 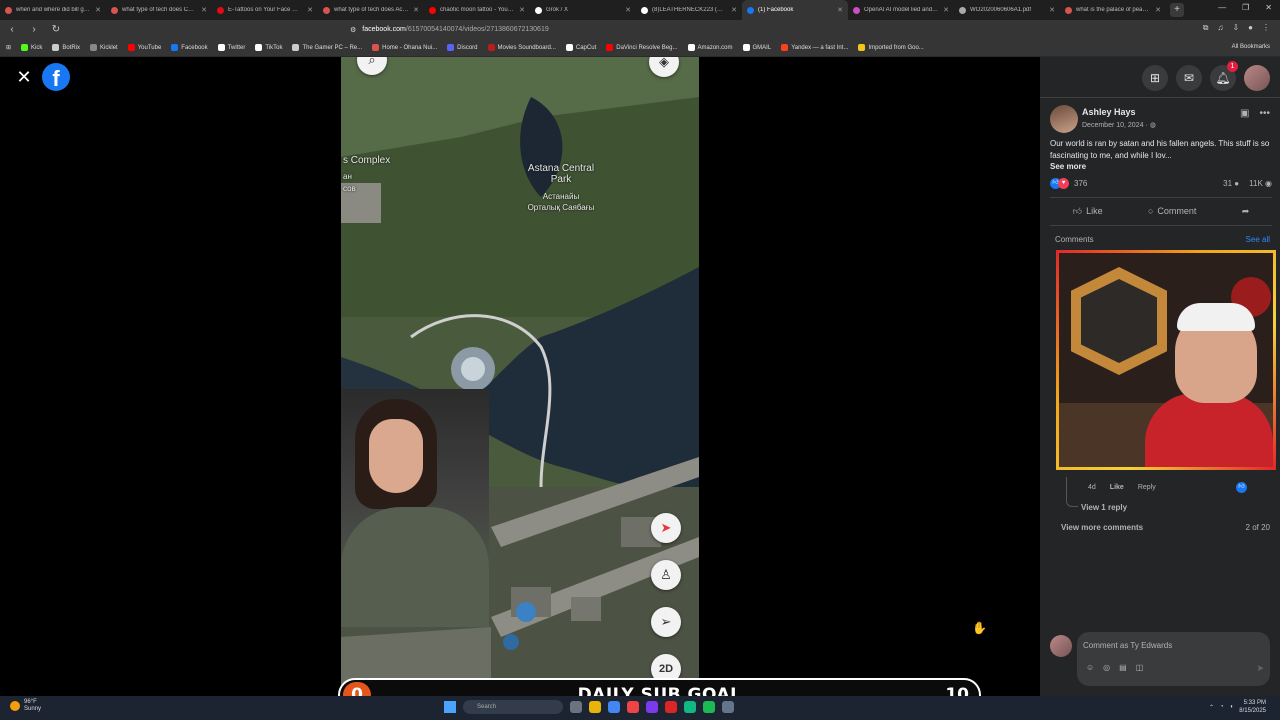 What do you see at coordinates (689, 10) in the screenshot?
I see `browser-tab: (8)LEATHERNECK223 (@leathe✕` at bounding box center [689, 10].